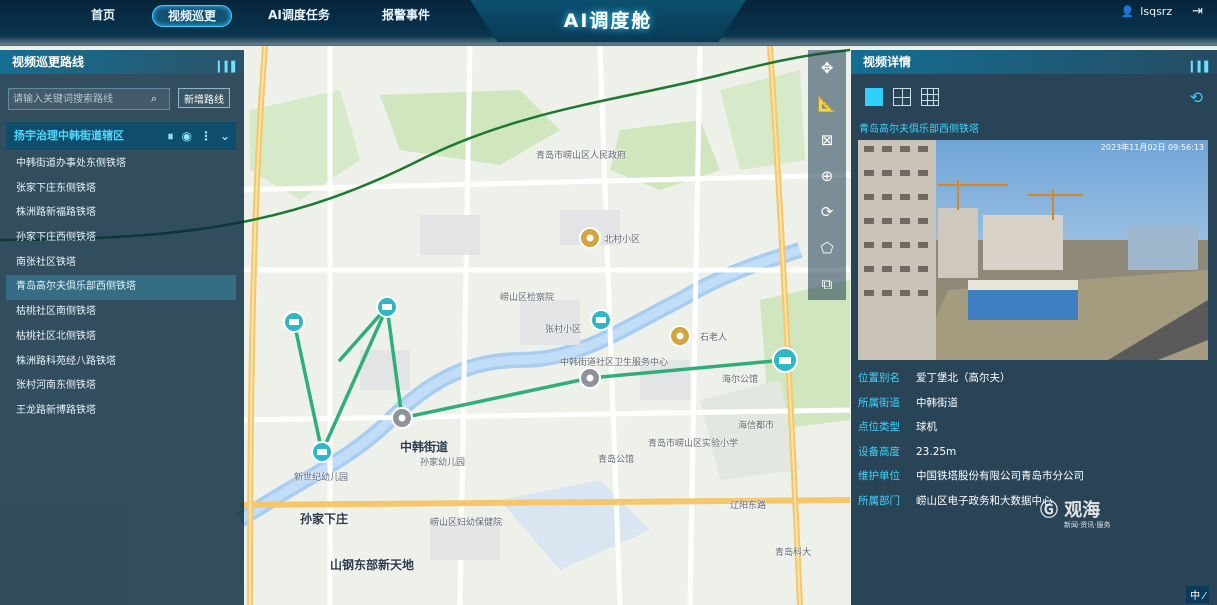 The height and width of the screenshot is (605, 1217). What do you see at coordinates (186, 136) in the screenshot?
I see `stop-icon: ◉` at bounding box center [186, 136].